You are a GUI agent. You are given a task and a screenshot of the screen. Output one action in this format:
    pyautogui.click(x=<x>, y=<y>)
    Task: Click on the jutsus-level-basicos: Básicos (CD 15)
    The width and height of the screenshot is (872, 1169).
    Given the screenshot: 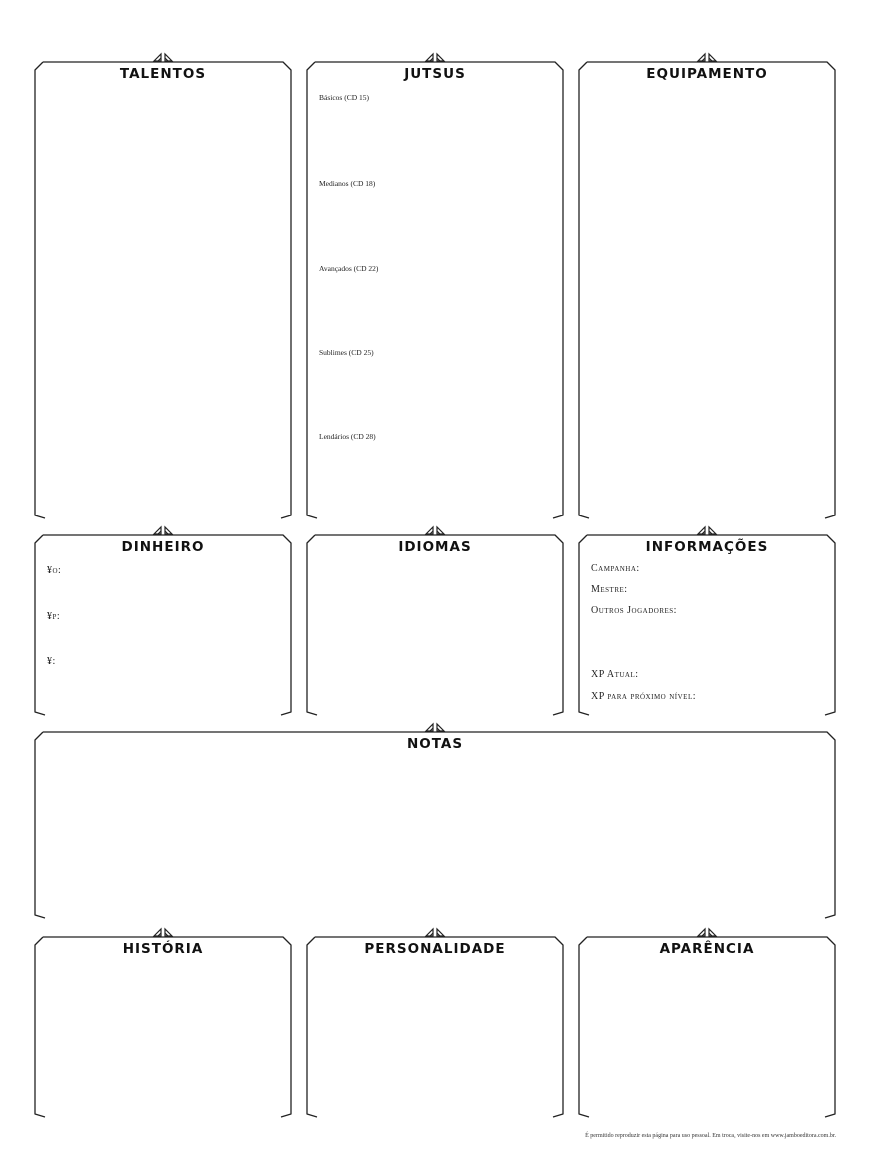 What is the action you would take?
    pyautogui.click(x=344, y=97)
    